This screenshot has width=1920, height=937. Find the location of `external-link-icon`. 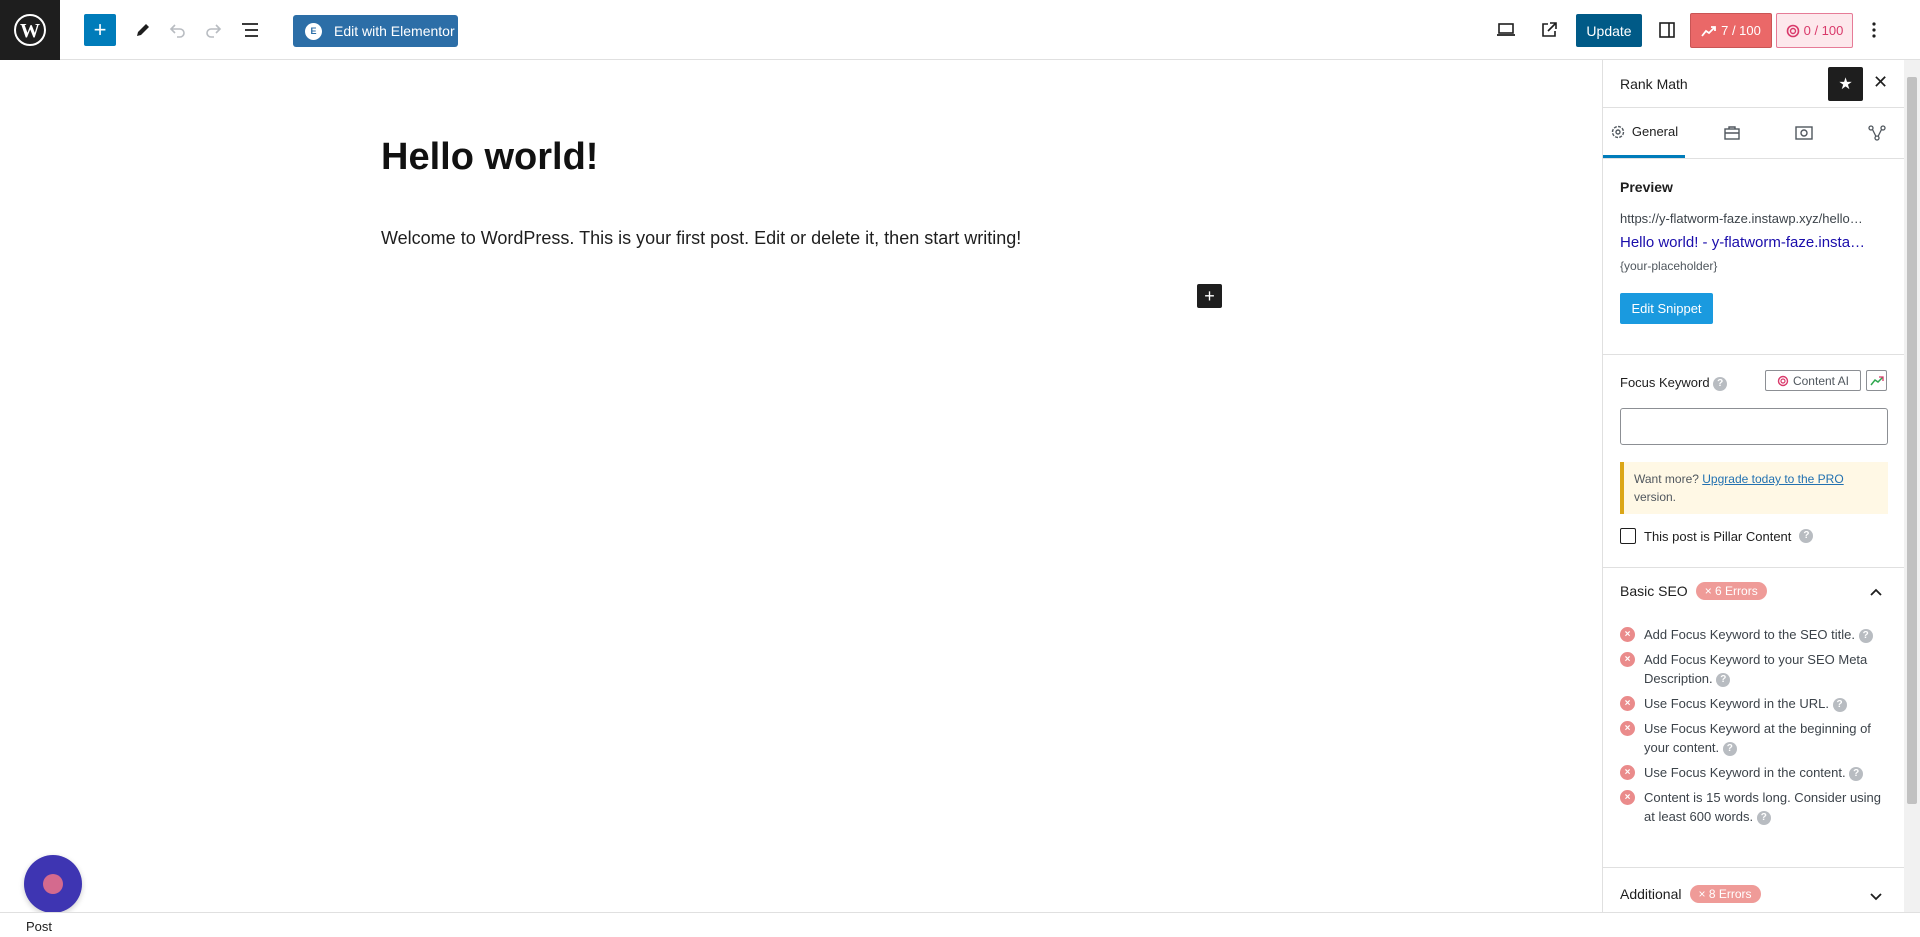

external-link-icon is located at coordinates (1549, 29).